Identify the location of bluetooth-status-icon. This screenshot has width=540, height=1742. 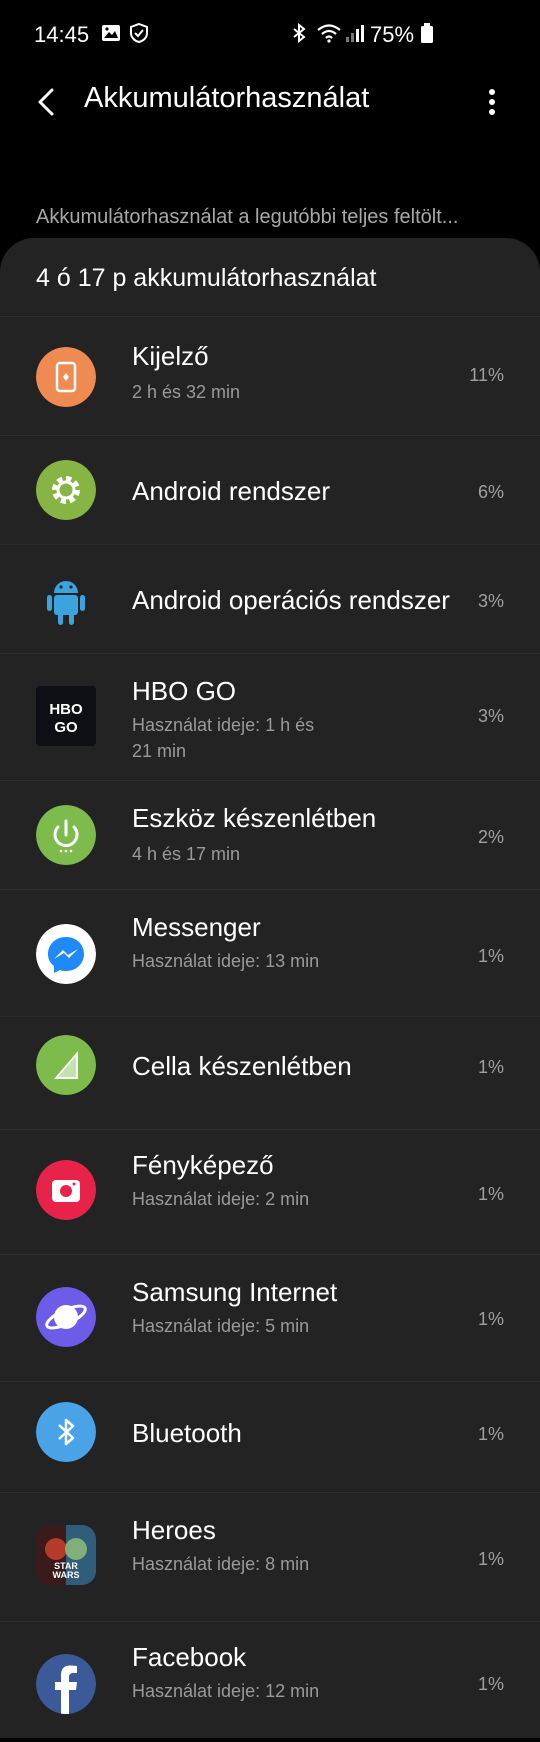
(299, 33).